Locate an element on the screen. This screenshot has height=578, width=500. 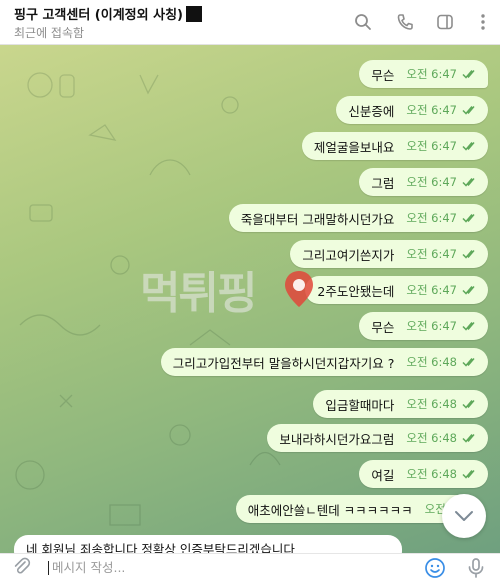
search-icon is located at coordinates (363, 22).